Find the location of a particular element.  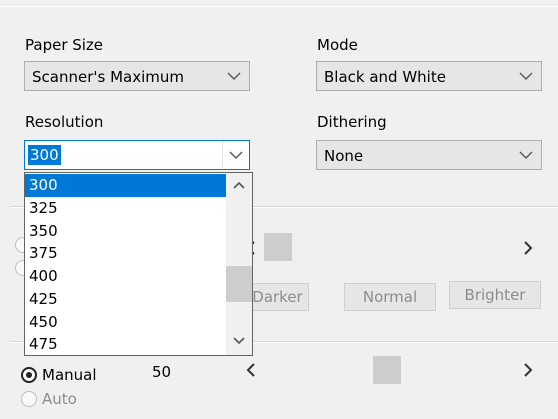

paper-size-select: Scanner's Maximum is located at coordinates (137, 76).